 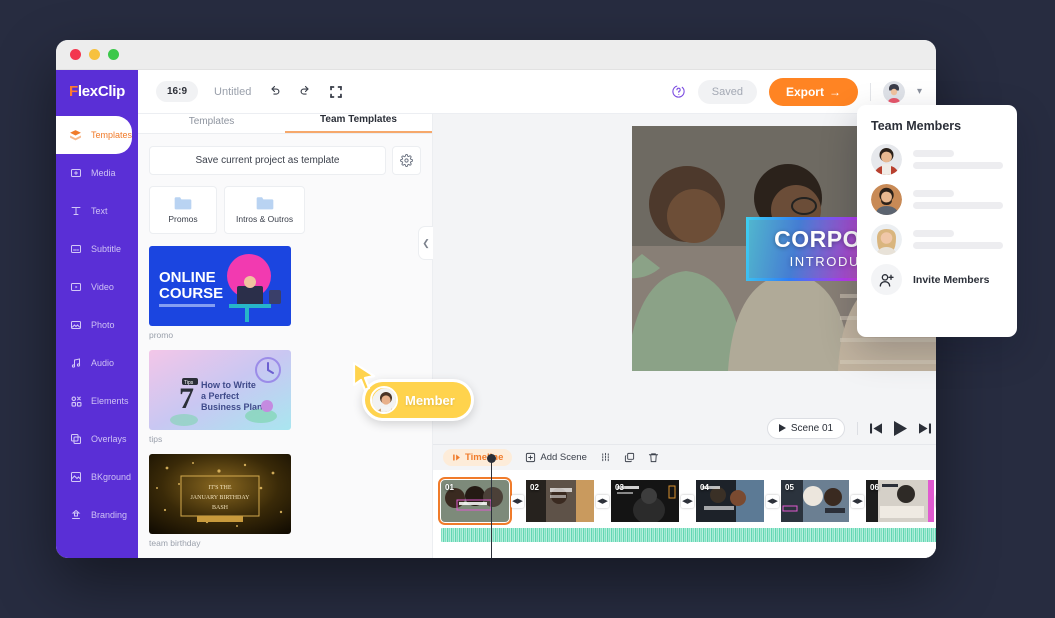 I want to click on add-scene-label: Add Scene, so click(x=563, y=457).